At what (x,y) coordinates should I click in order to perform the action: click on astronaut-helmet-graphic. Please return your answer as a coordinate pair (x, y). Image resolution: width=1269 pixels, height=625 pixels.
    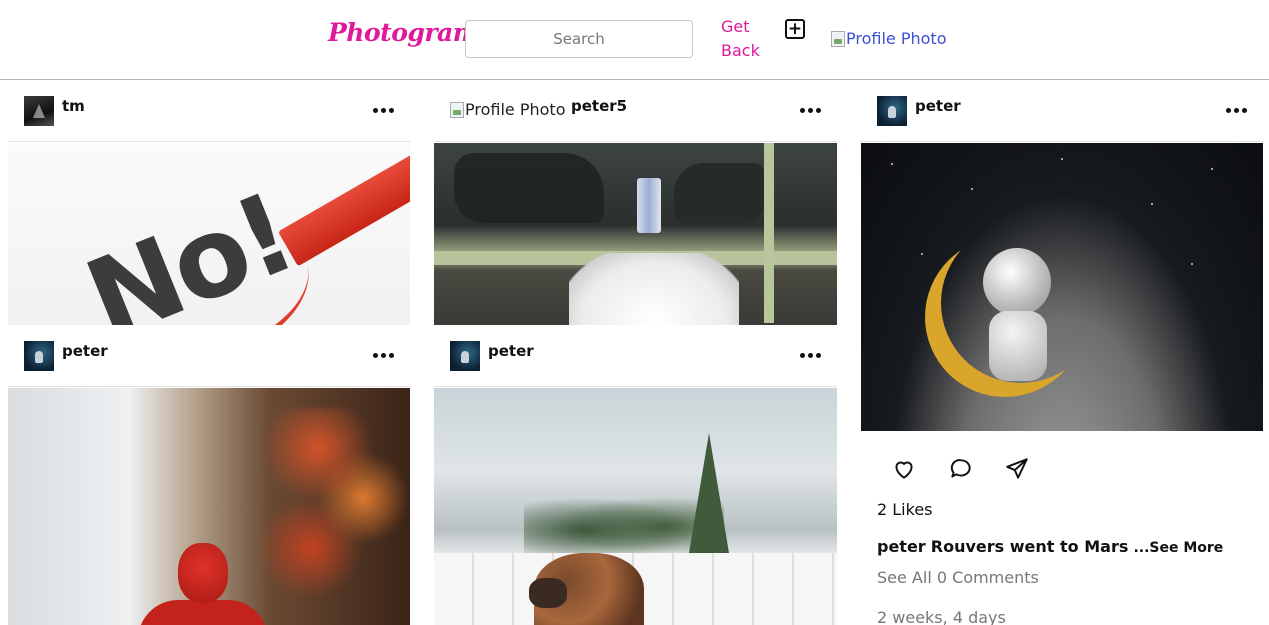
    Looking at the image, I should click on (1017, 282).